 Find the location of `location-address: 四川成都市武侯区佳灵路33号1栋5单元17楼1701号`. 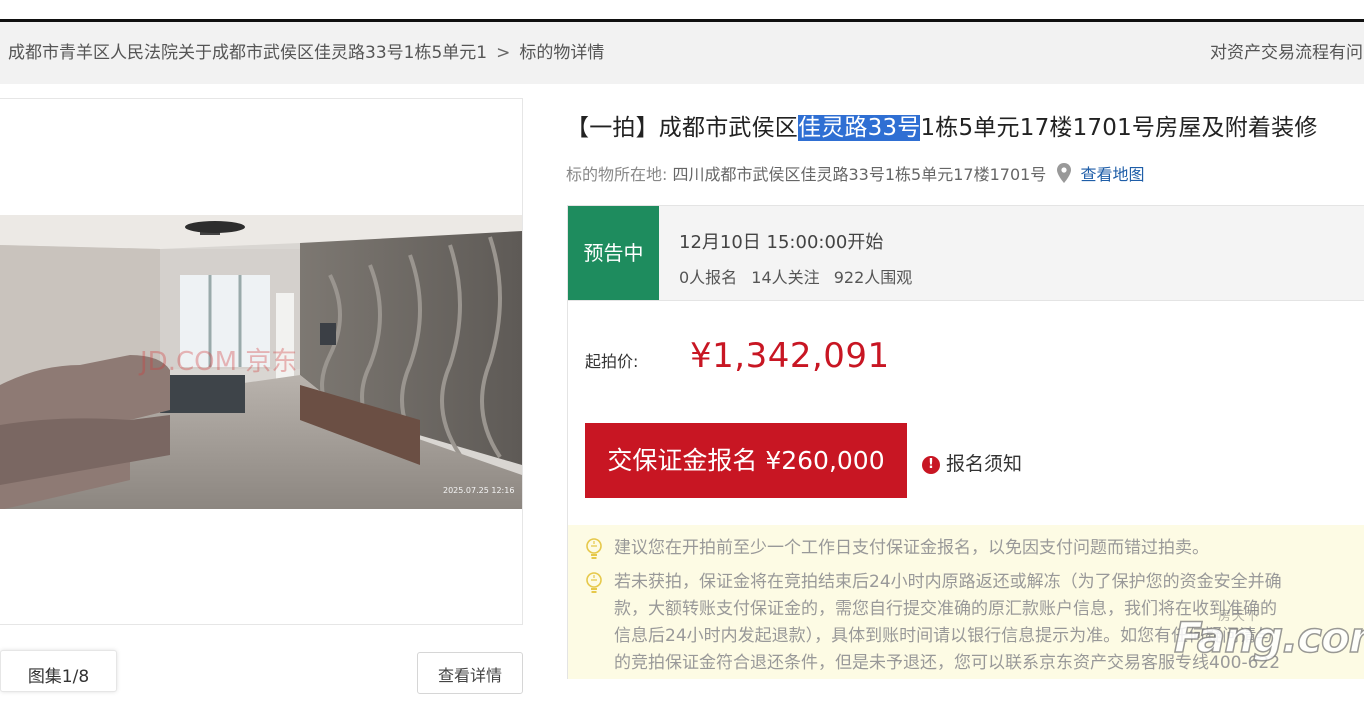

location-address: 四川成都市武侯区佳灵路33号1栋5单元17楼1701号 is located at coordinates (859, 174).